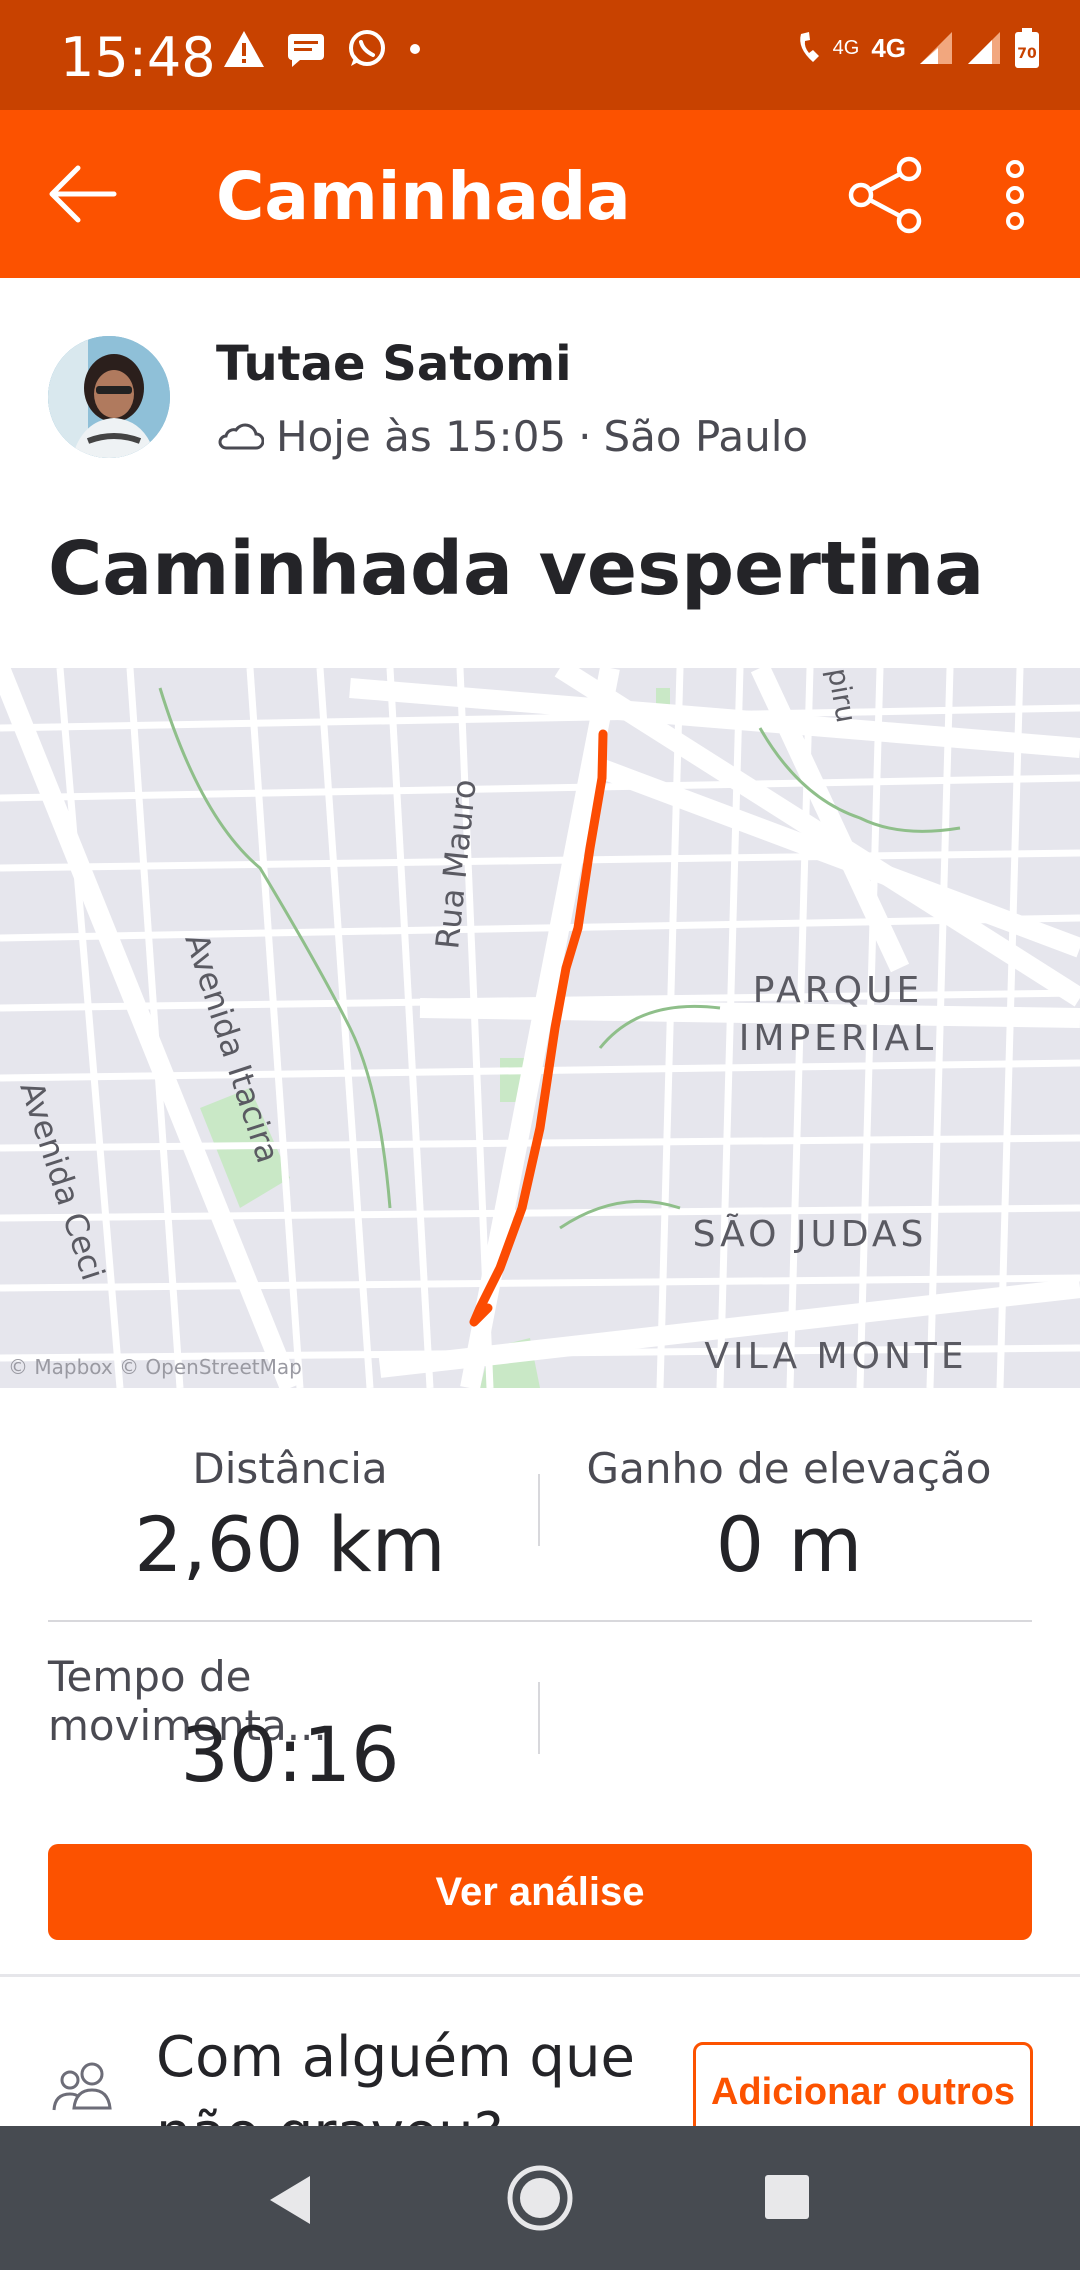  What do you see at coordinates (290, 1754) in the screenshot?
I see `moving-time-value: 30:16` at bounding box center [290, 1754].